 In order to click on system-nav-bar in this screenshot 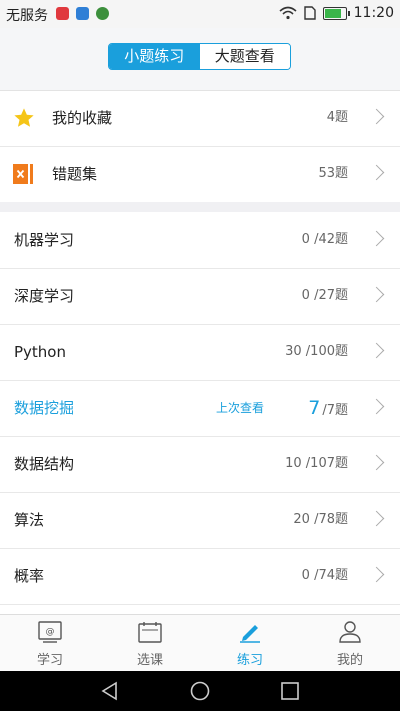, I will do `click(200, 691)`.